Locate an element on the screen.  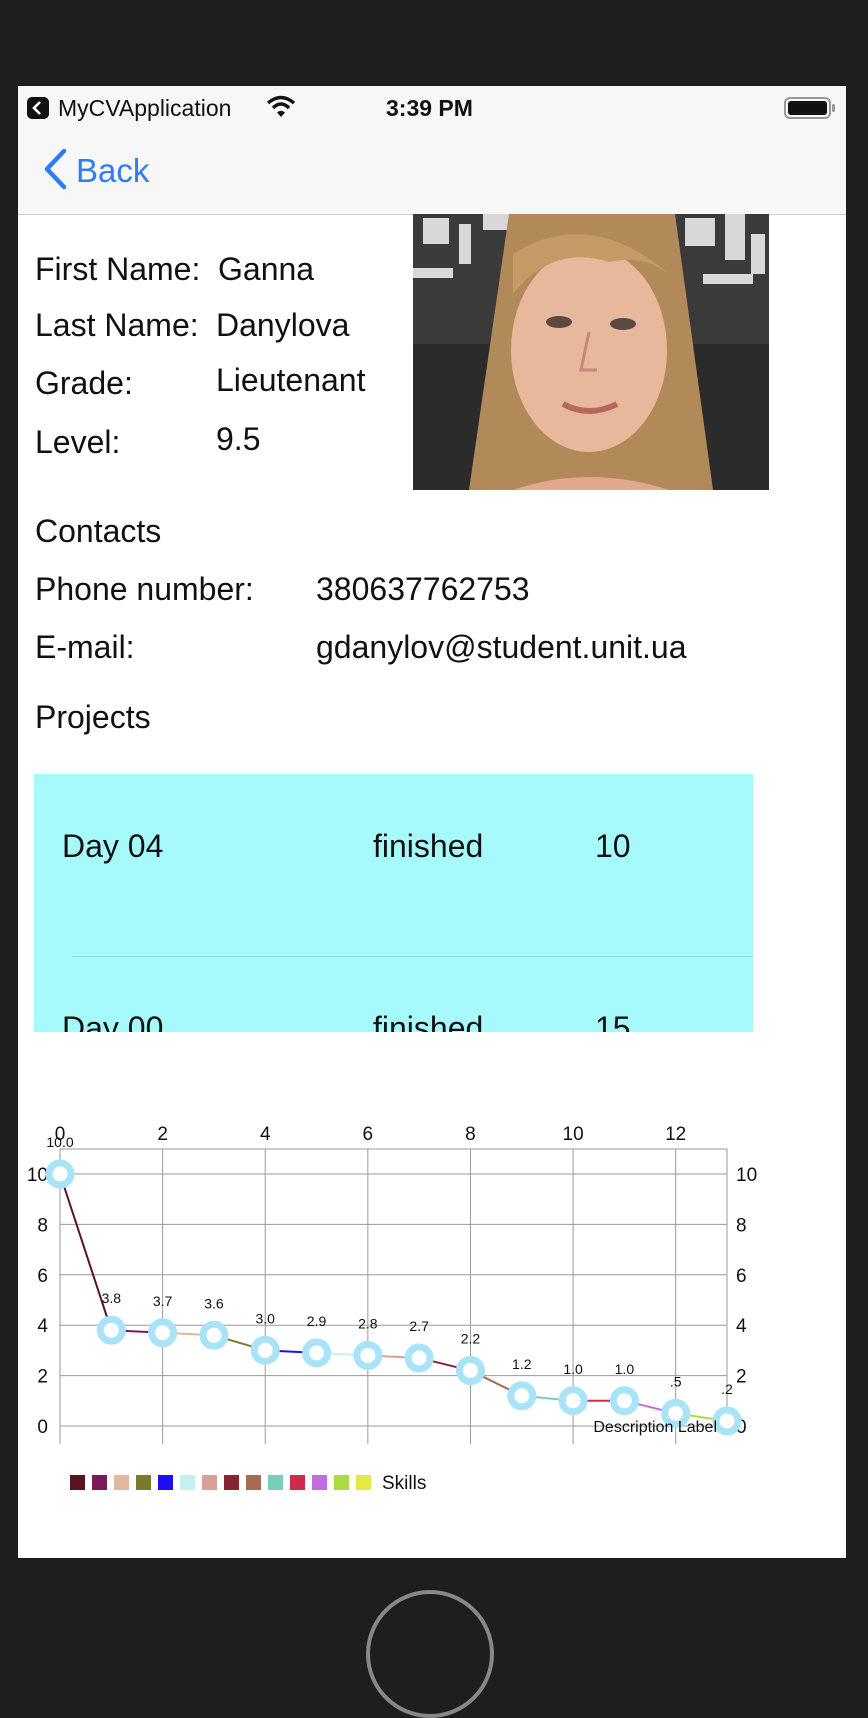
y-tick-label-left: 10 is located at coordinates (37, 1175).